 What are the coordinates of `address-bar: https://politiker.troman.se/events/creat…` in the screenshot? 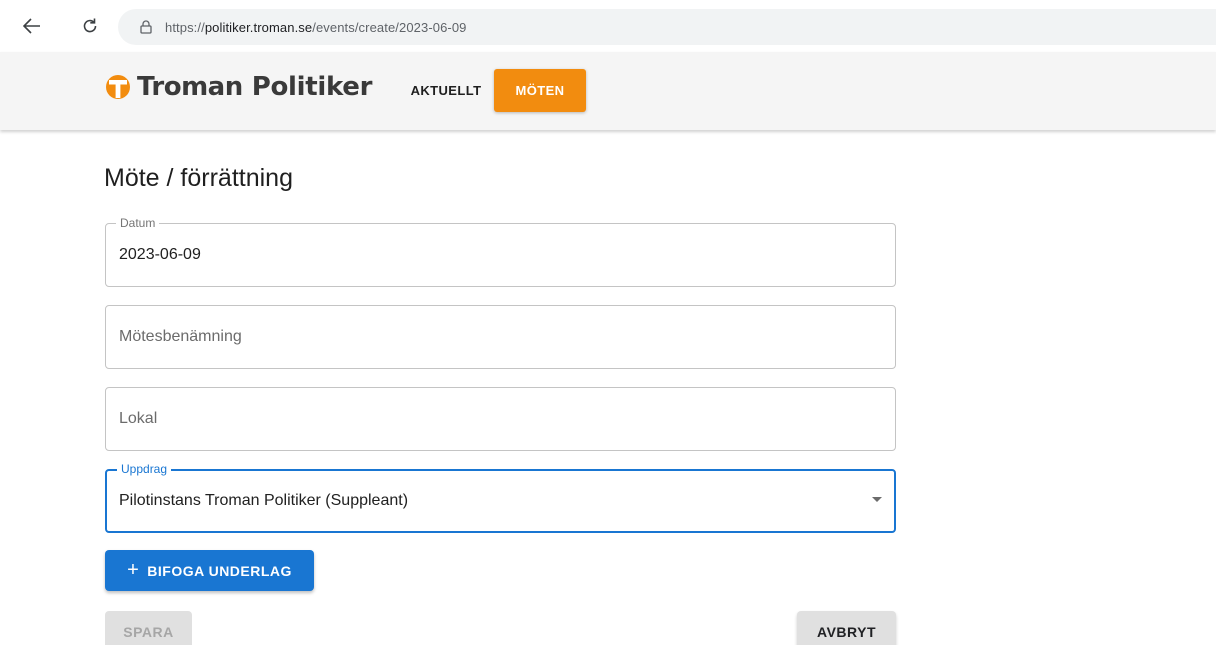 It's located at (667, 27).